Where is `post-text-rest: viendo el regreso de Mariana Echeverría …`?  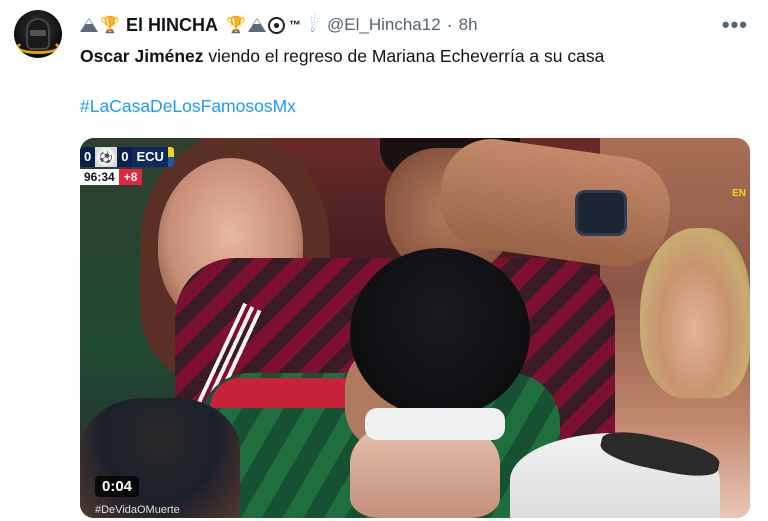 post-text-rest: viendo el regreso de Mariana Echeverría … is located at coordinates (404, 56).